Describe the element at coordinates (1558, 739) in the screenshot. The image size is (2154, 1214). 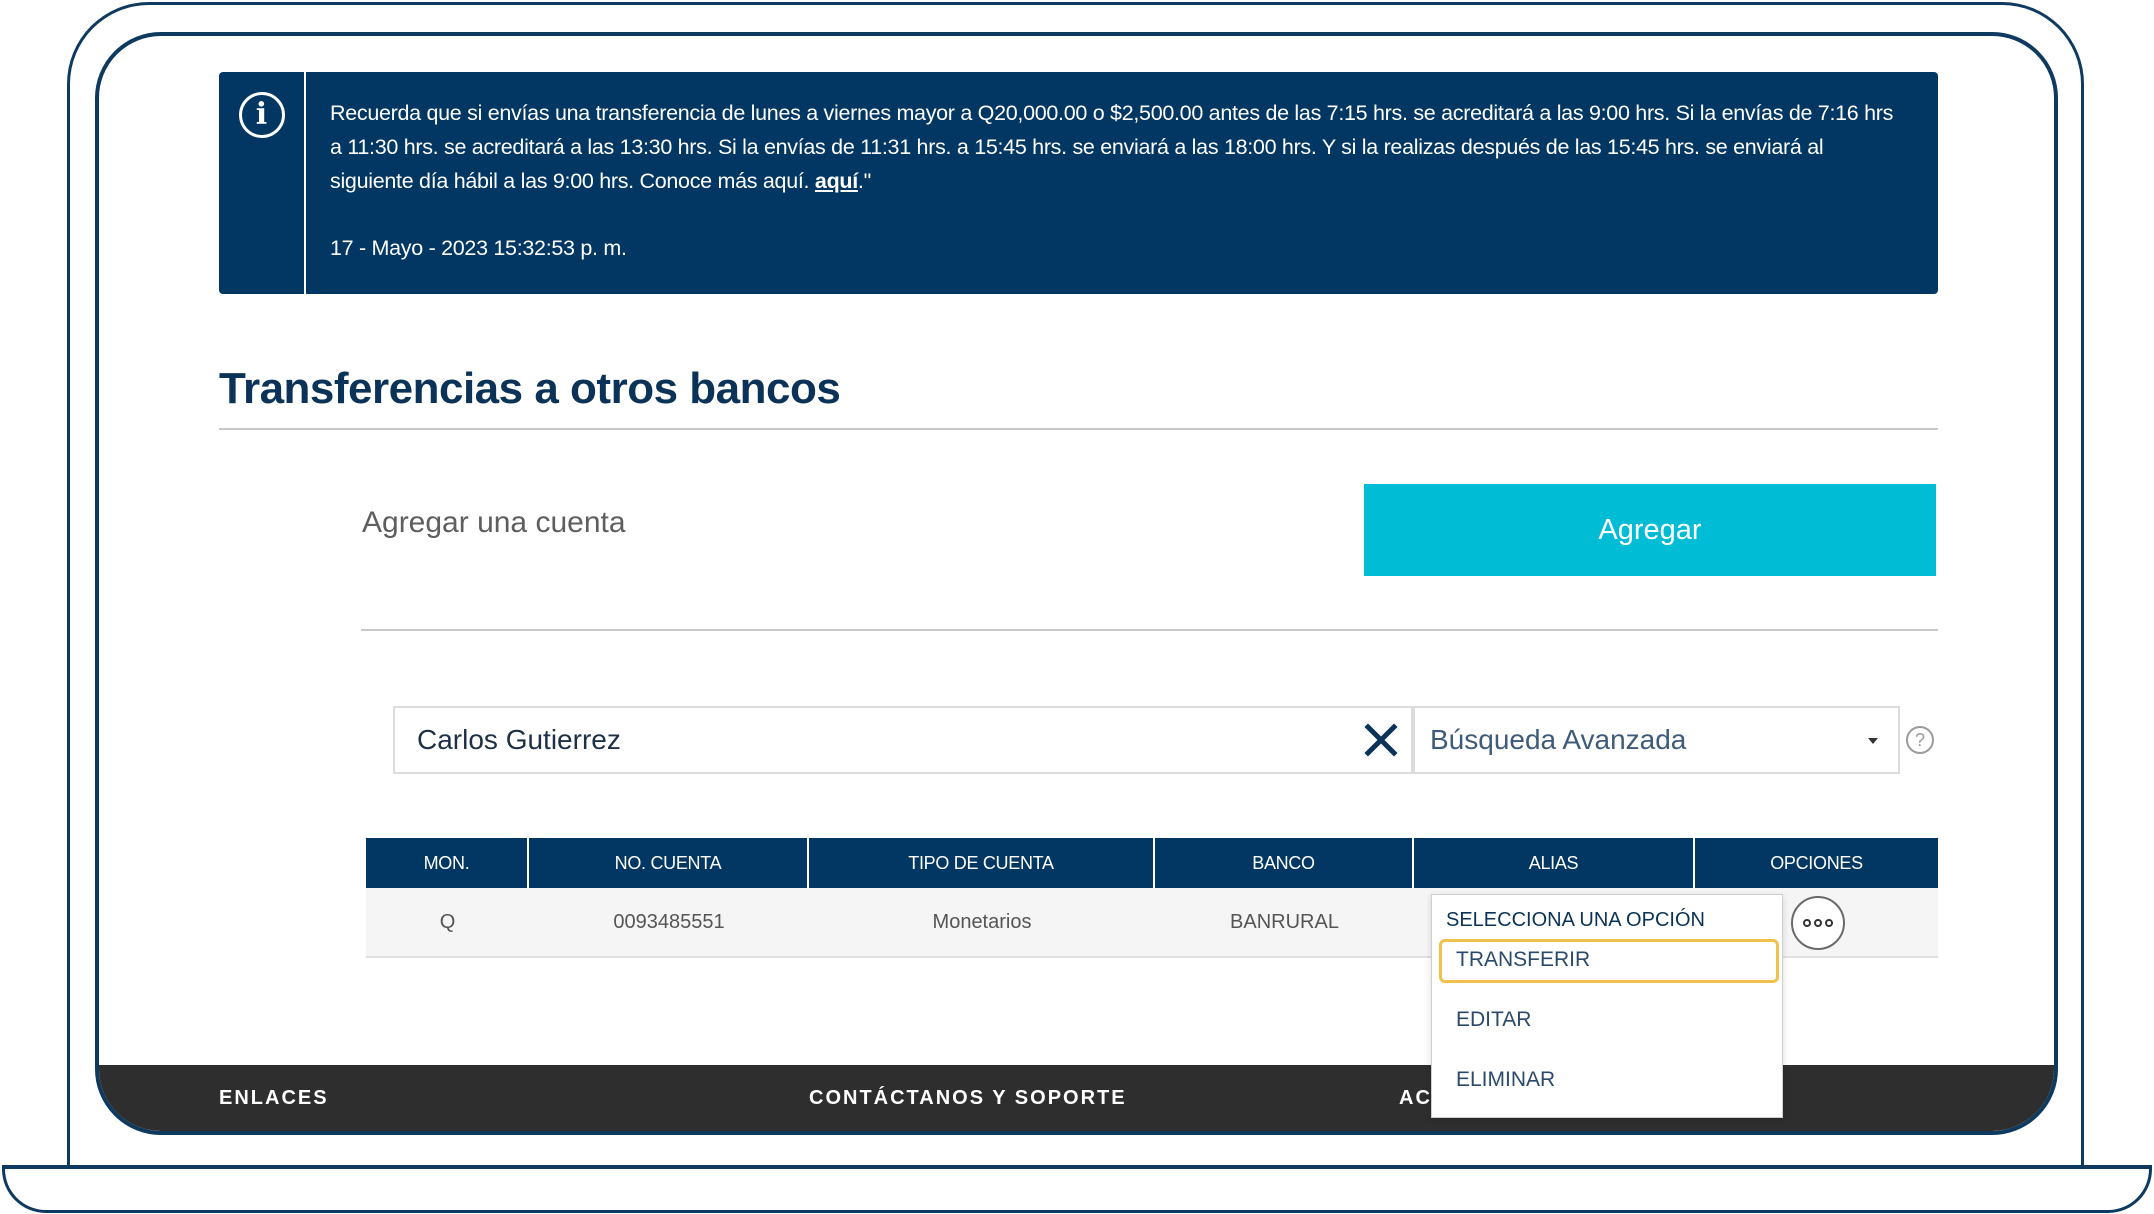
I see `advanced-search-label: Búsqueda Avanzada` at that location.